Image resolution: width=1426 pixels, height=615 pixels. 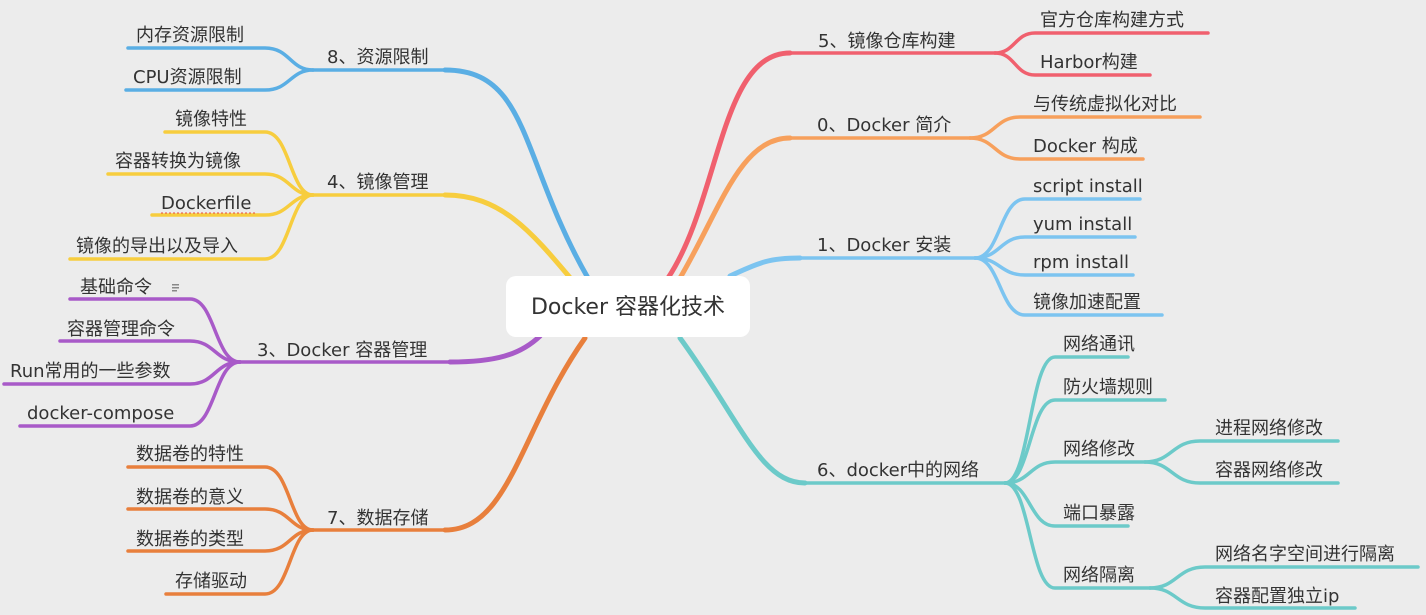 What do you see at coordinates (211, 581) in the screenshot?
I see `leaf-b7-3: 存储驱动` at bounding box center [211, 581].